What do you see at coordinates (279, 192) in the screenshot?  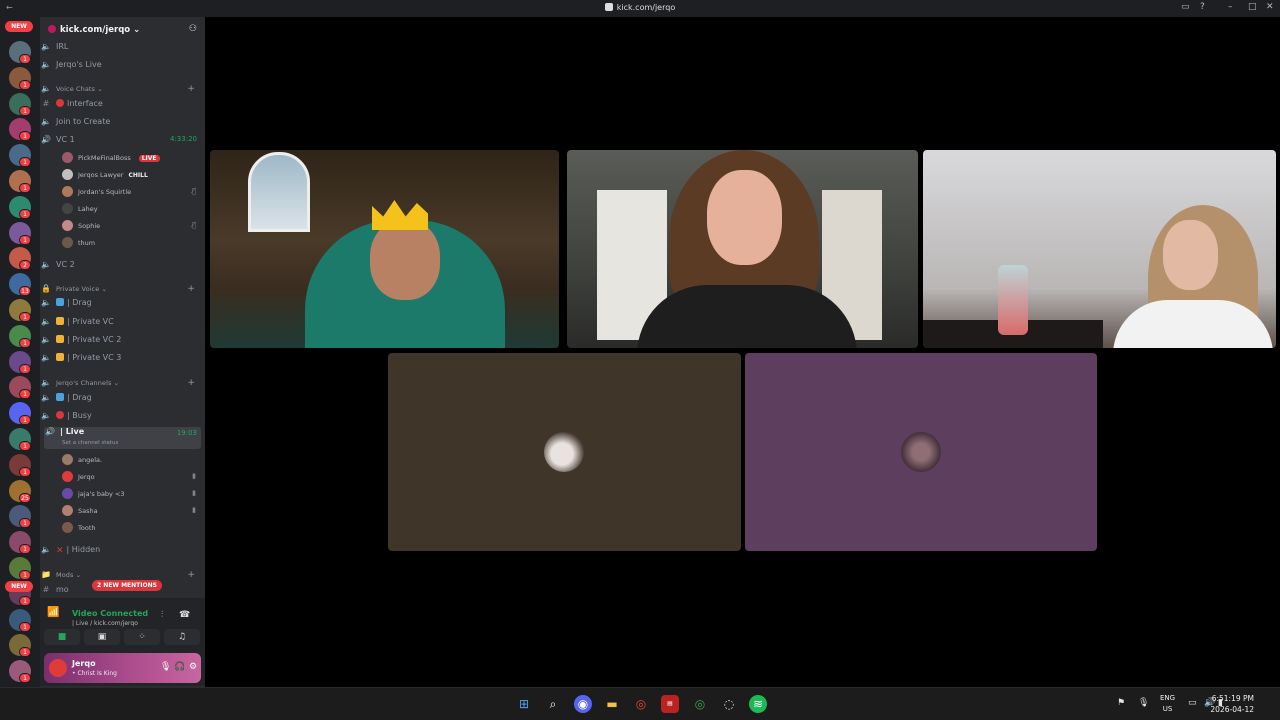 I see `video-background` at bounding box center [279, 192].